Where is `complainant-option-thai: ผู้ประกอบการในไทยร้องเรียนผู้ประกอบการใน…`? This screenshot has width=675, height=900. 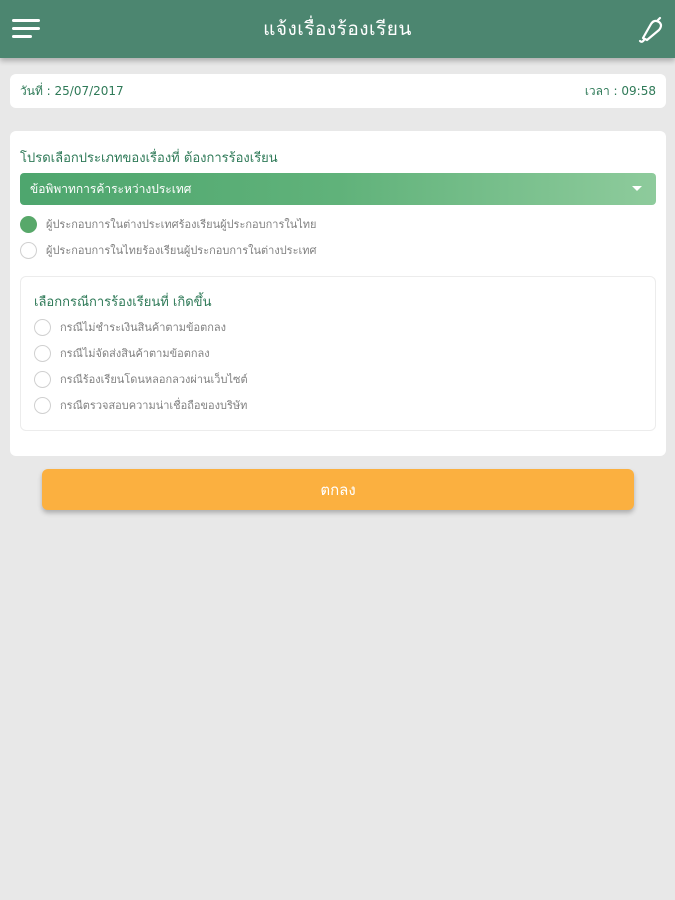
complainant-option-thai: ผู้ประกอบการในไทยร้องเรียนผู้ประกอบการใน… is located at coordinates (168, 250).